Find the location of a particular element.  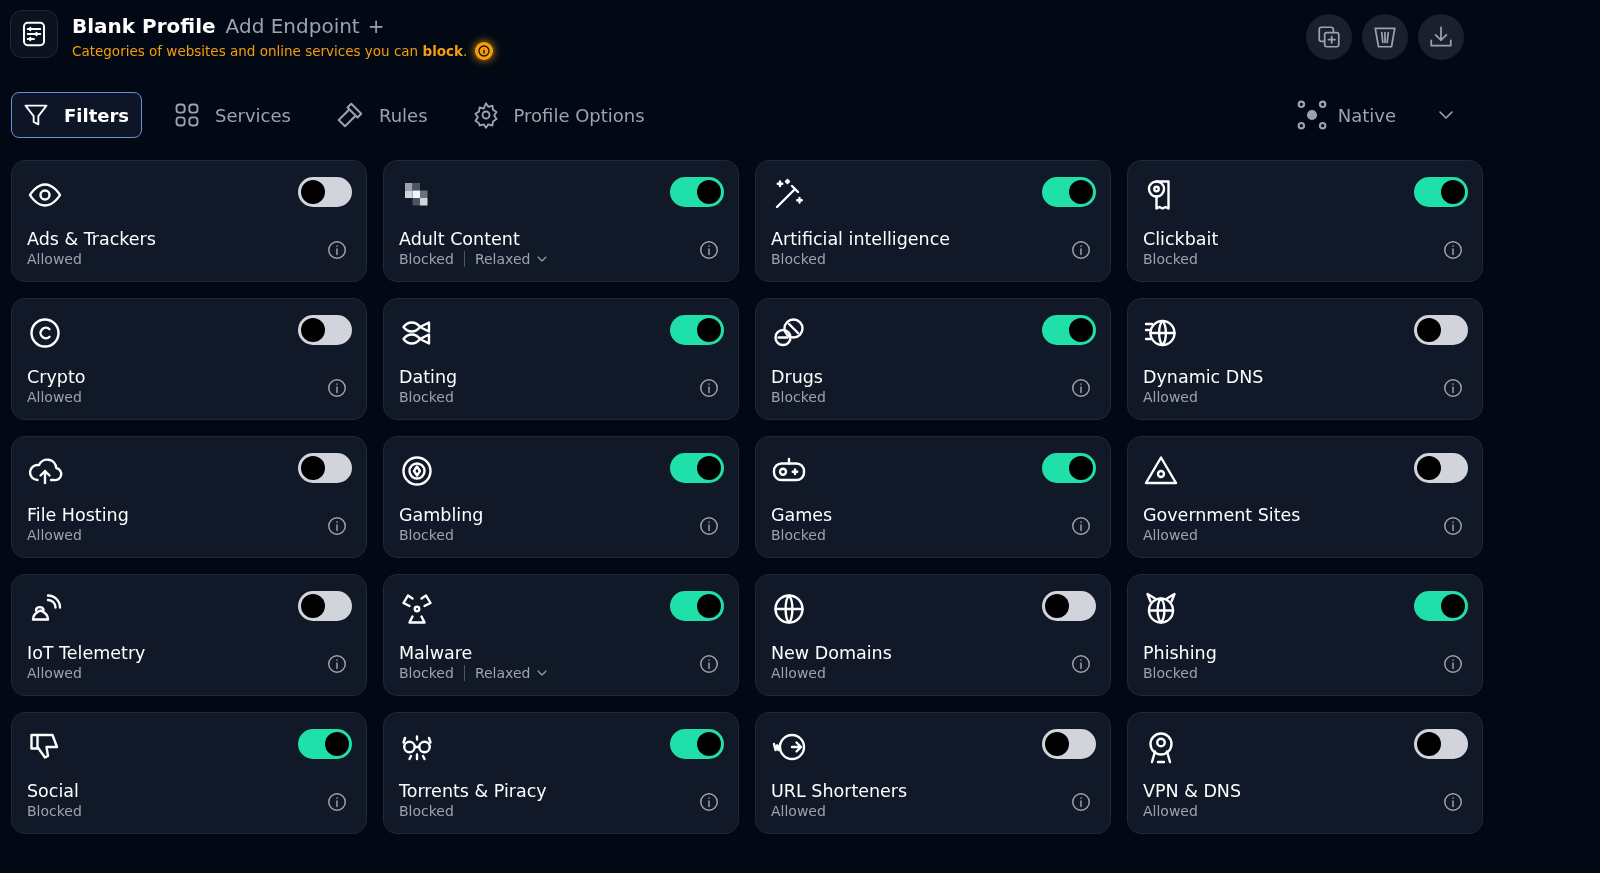

download-icon is located at coordinates (1441, 37).